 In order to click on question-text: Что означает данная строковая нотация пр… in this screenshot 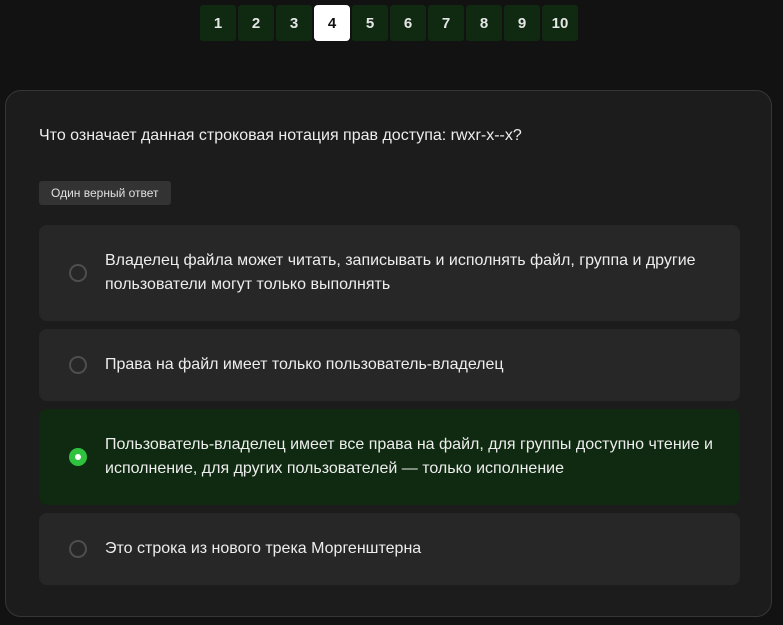, I will do `click(280, 135)`.